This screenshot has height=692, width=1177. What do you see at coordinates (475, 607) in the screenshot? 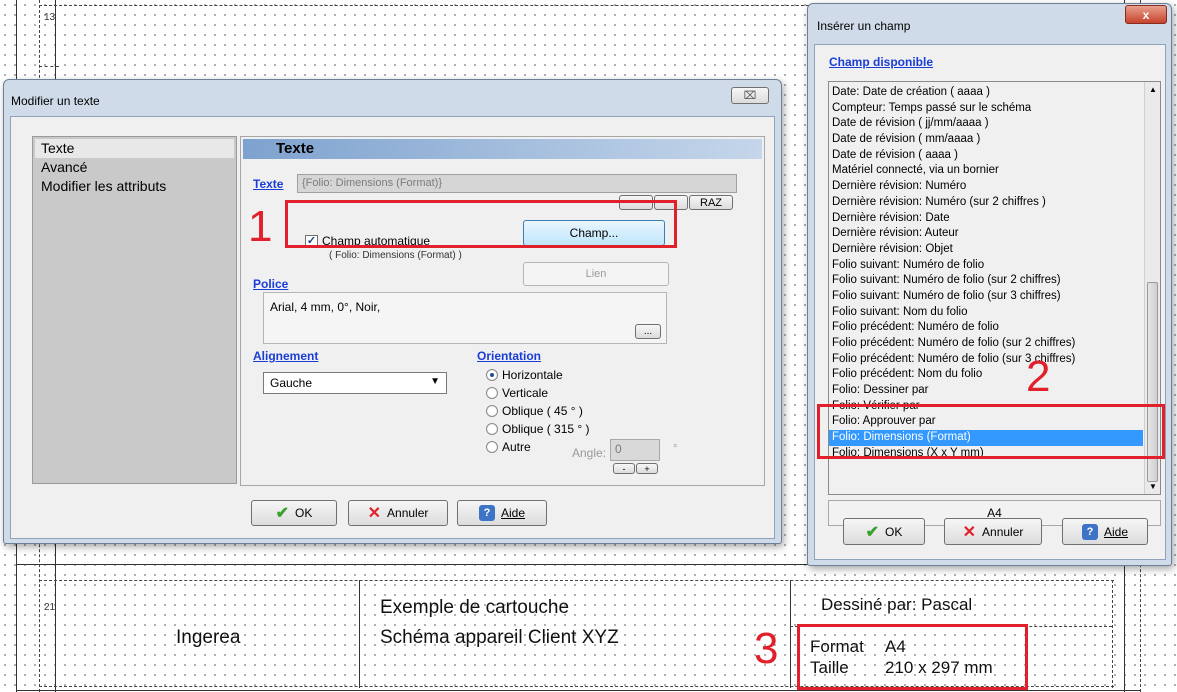
I see `cartouche-title-line1: Exemple de cartouche` at bounding box center [475, 607].